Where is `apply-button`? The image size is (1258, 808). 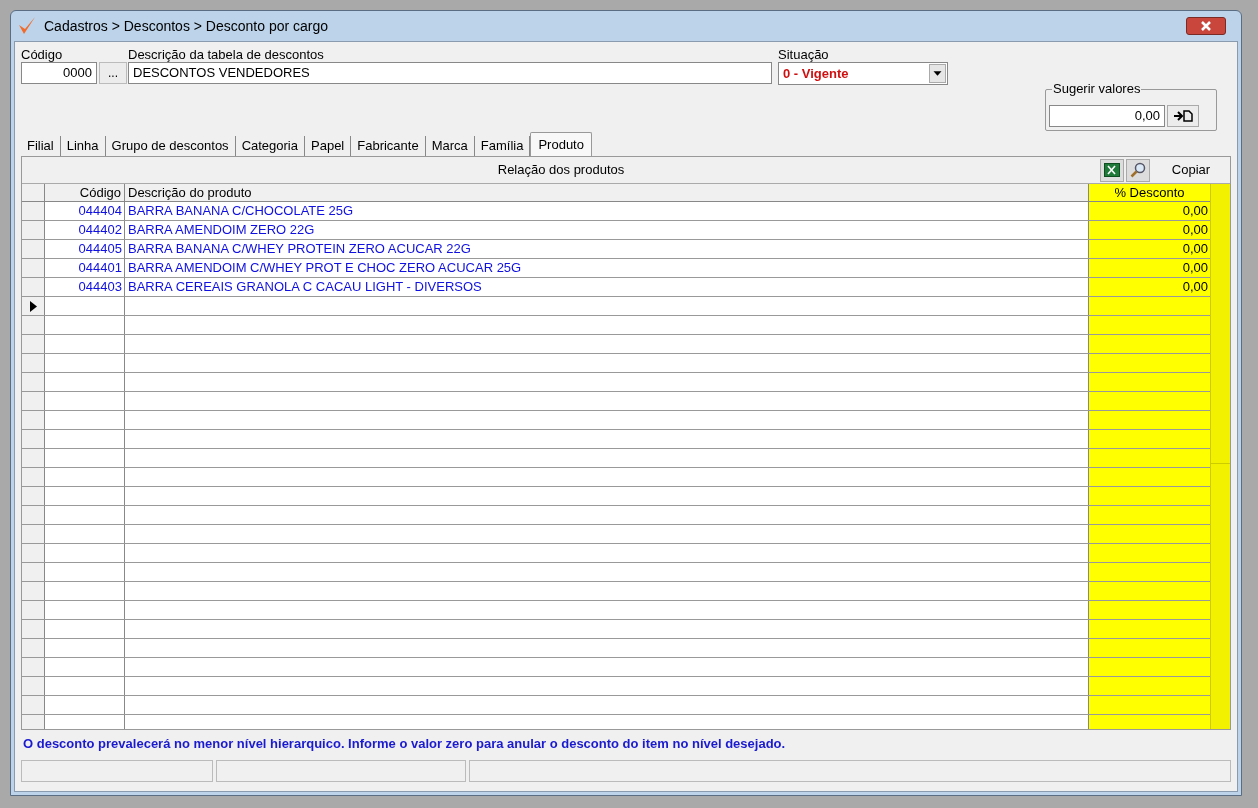
apply-button is located at coordinates (1183, 116).